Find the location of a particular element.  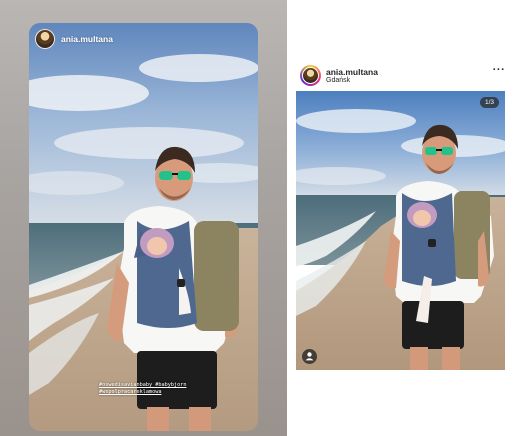

more-options-button: ··· is located at coordinates (499, 71).